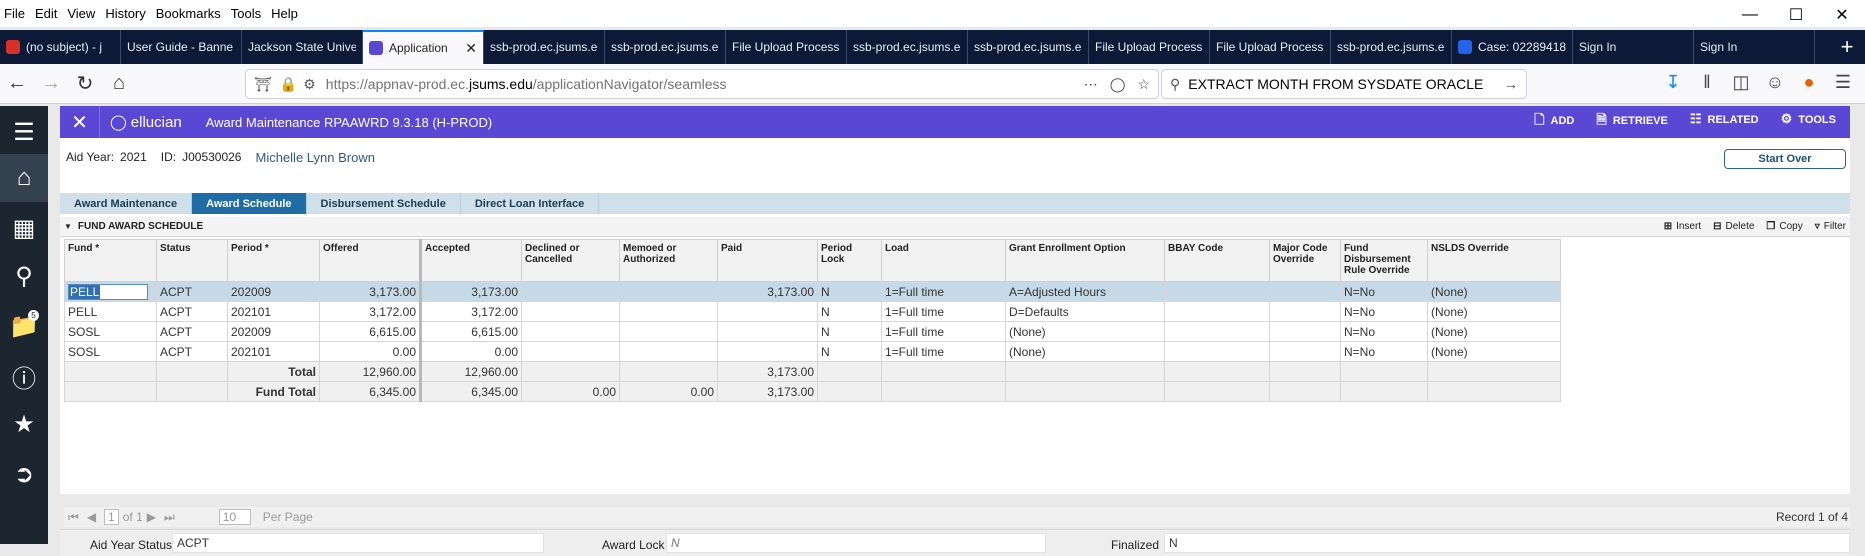 This screenshot has width=1865, height=556. I want to click on column-header: Declined or Cancelled, so click(570, 260).